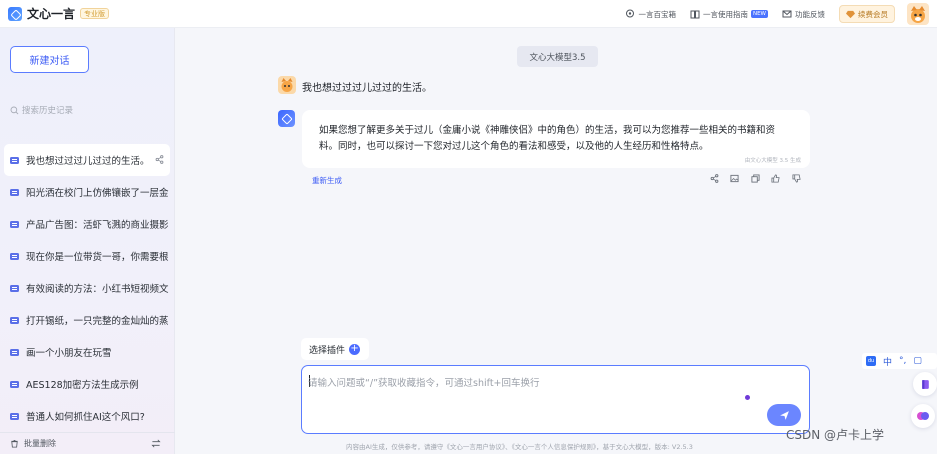  I want to click on history-item-label: 有效阅读的方法：小红书短视频文, so click(97, 289).